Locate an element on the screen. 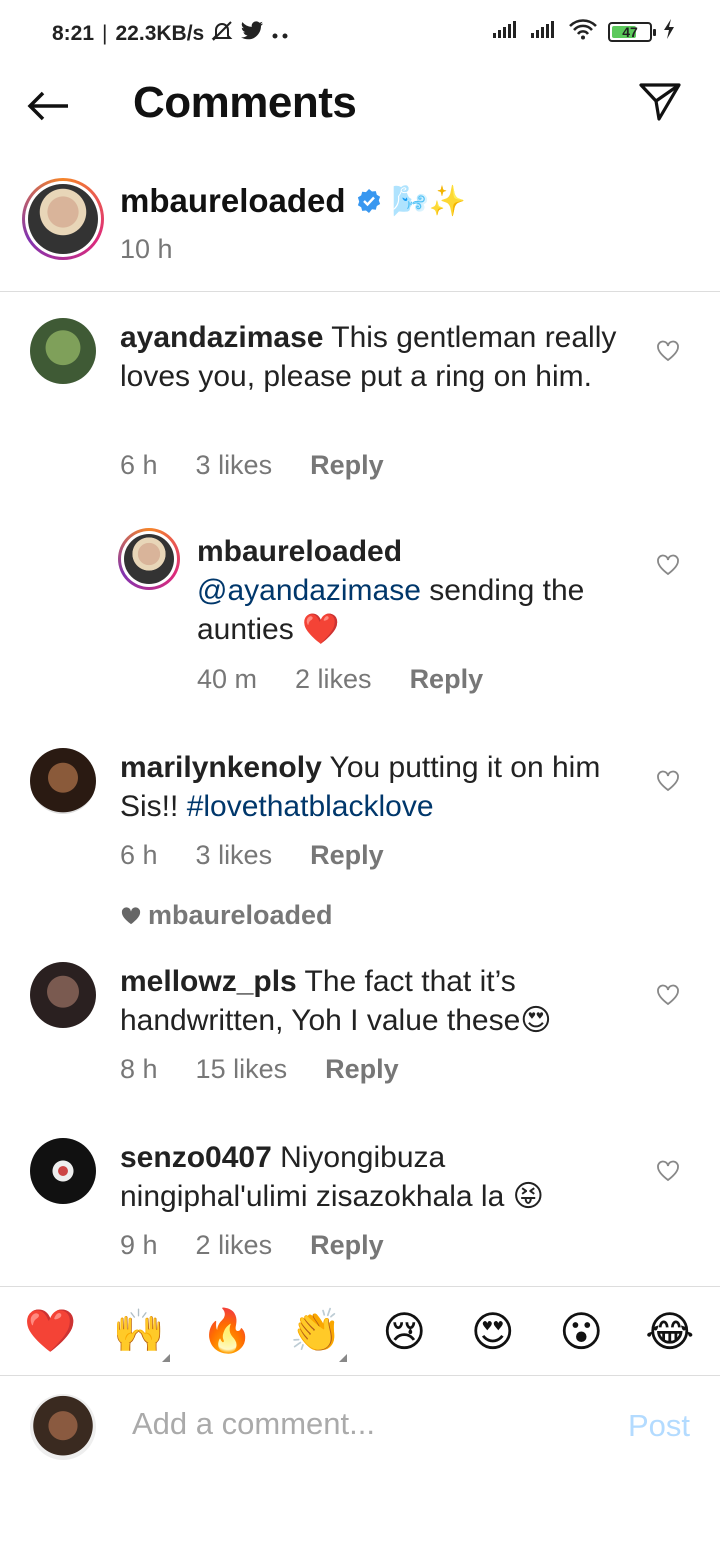 The width and height of the screenshot is (720, 1560). verified-badge-icon is located at coordinates (368, 201).